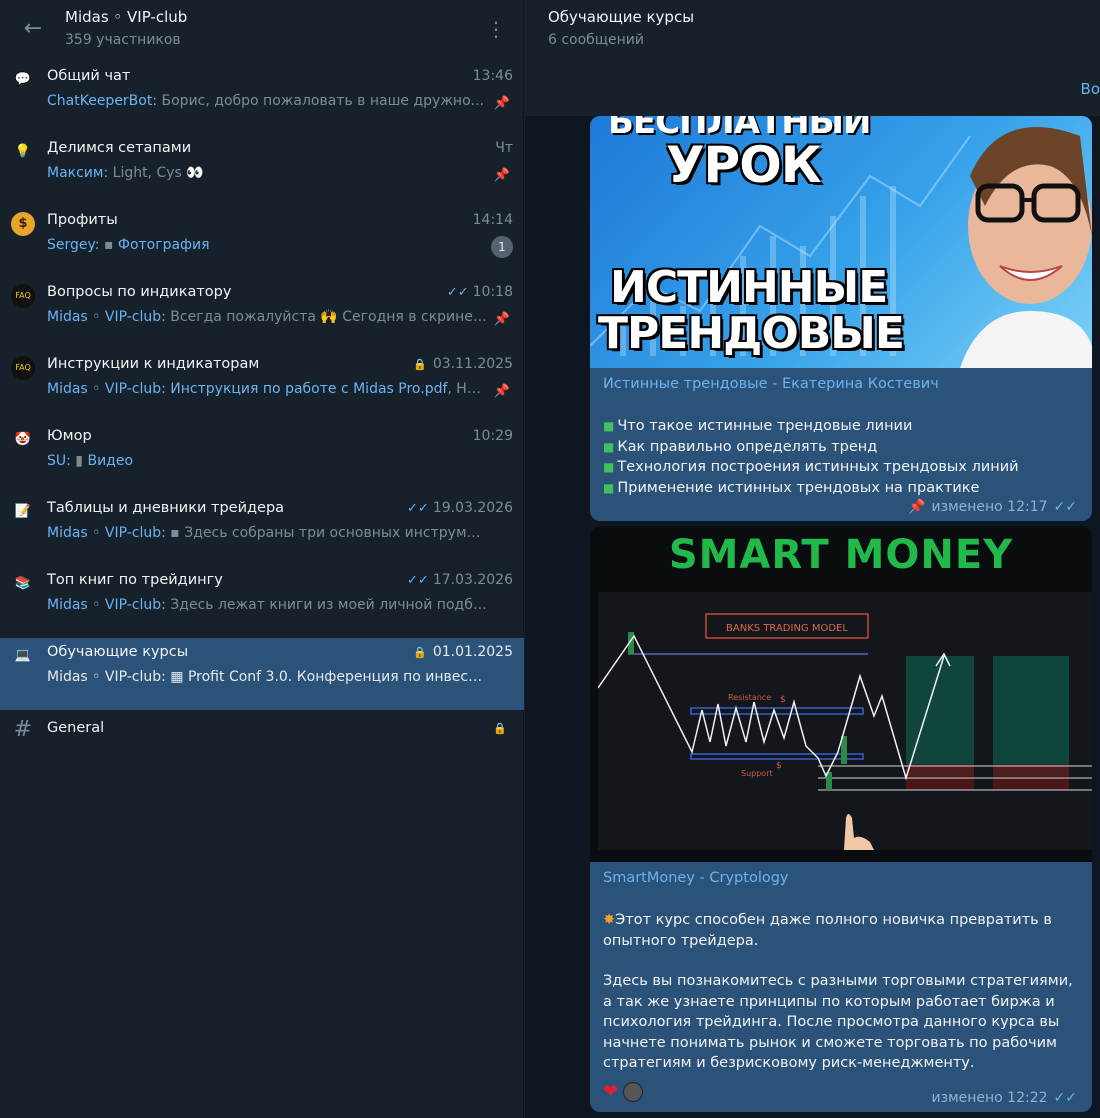 This screenshot has width=1100, height=1118. What do you see at coordinates (751, 333) in the screenshot?
I see `banner-text-trend: ТРЕНДОВЫЕ` at bounding box center [751, 333].